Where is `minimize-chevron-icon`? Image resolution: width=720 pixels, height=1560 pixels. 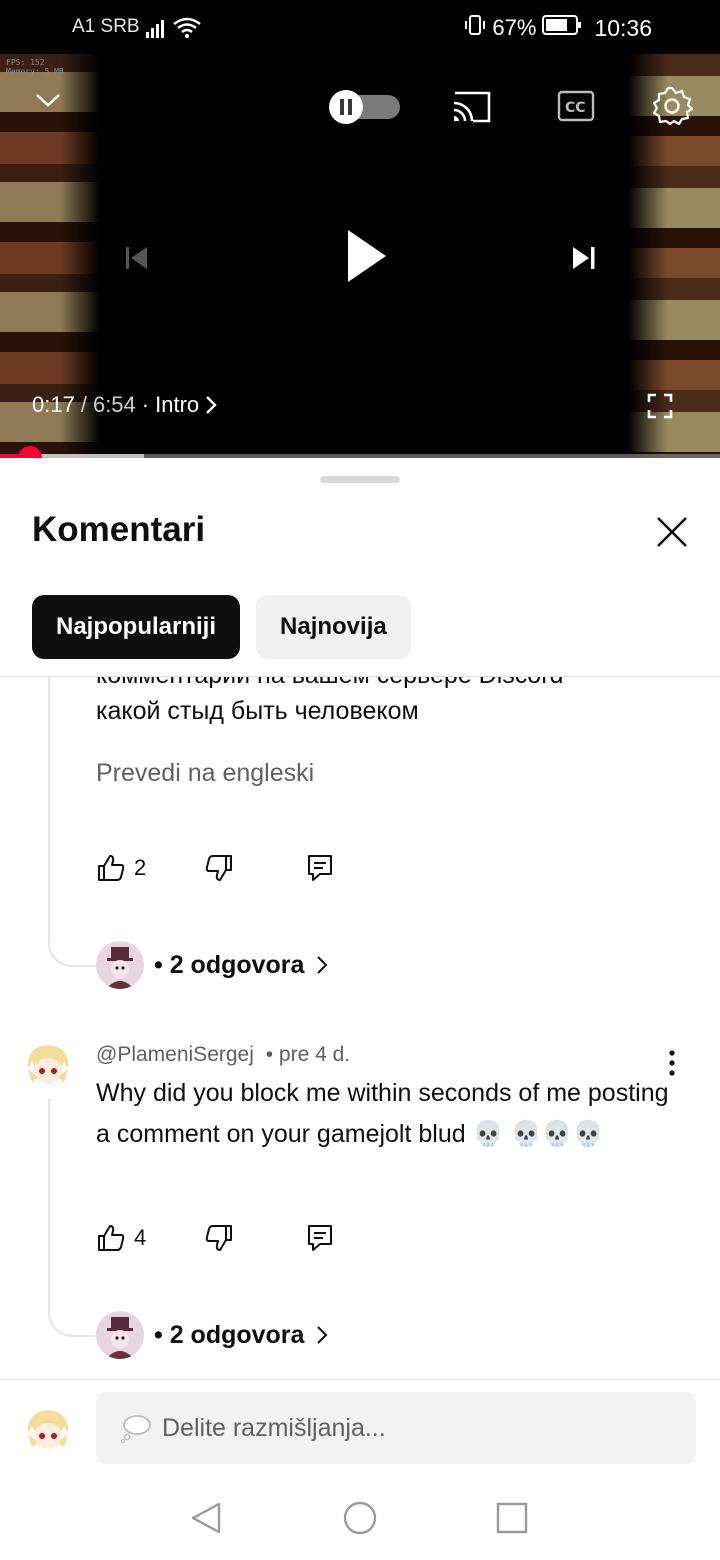
minimize-chevron-icon is located at coordinates (48, 100).